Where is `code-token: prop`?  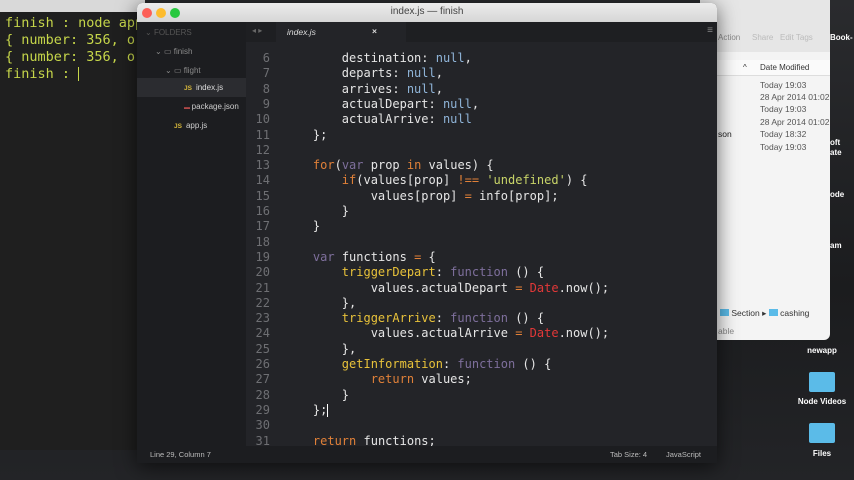 code-token: prop is located at coordinates (385, 165).